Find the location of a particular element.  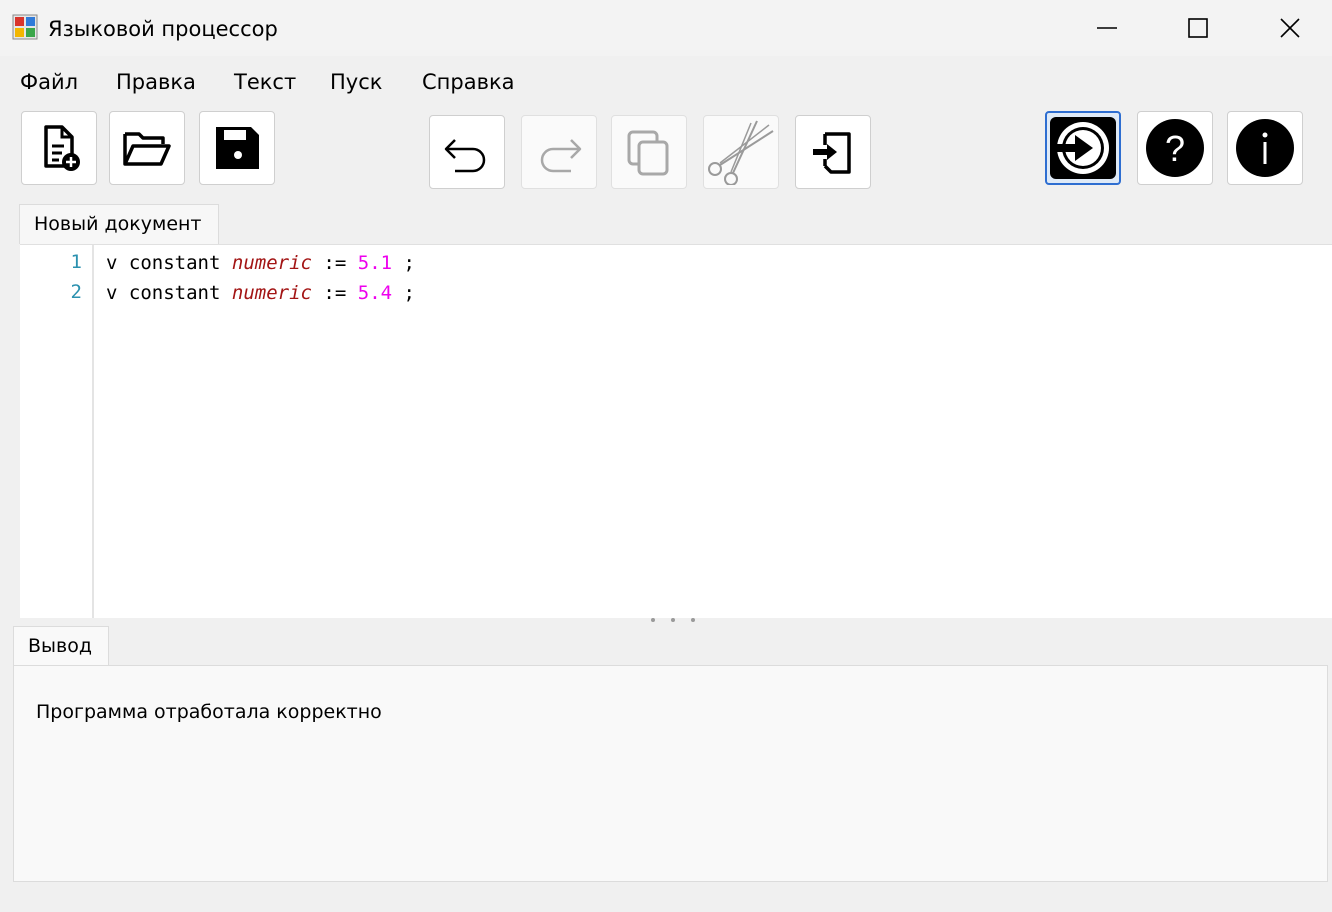

code-line: v constant numeric := 5.4 ; is located at coordinates (260, 293).